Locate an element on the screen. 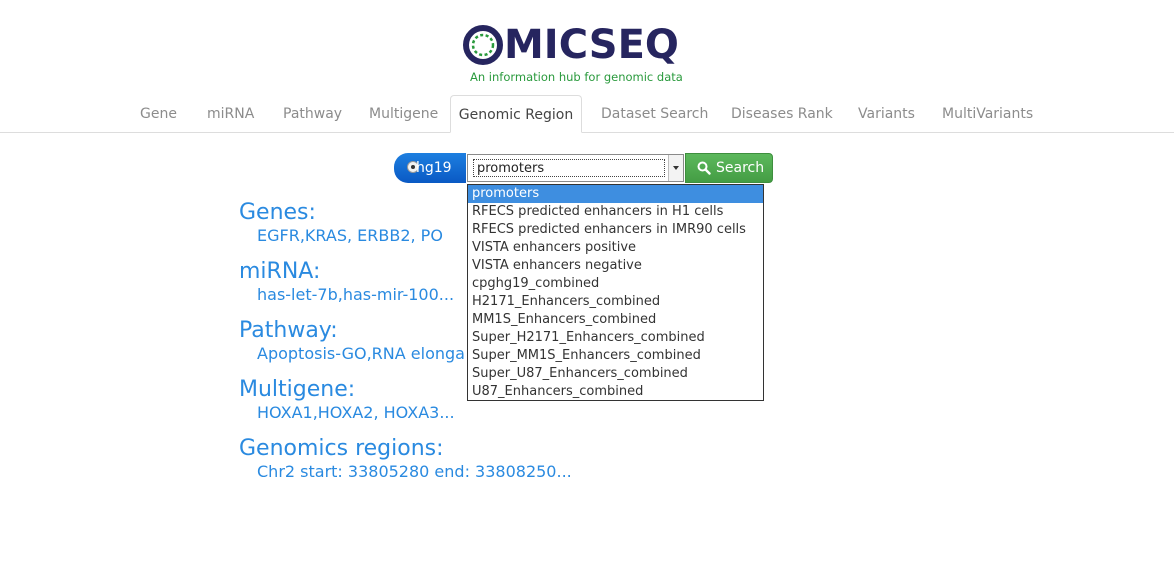 Image resolution: width=1174 pixels, height=575 pixels. example-heading-multigene: Multigene: is located at coordinates (297, 389).